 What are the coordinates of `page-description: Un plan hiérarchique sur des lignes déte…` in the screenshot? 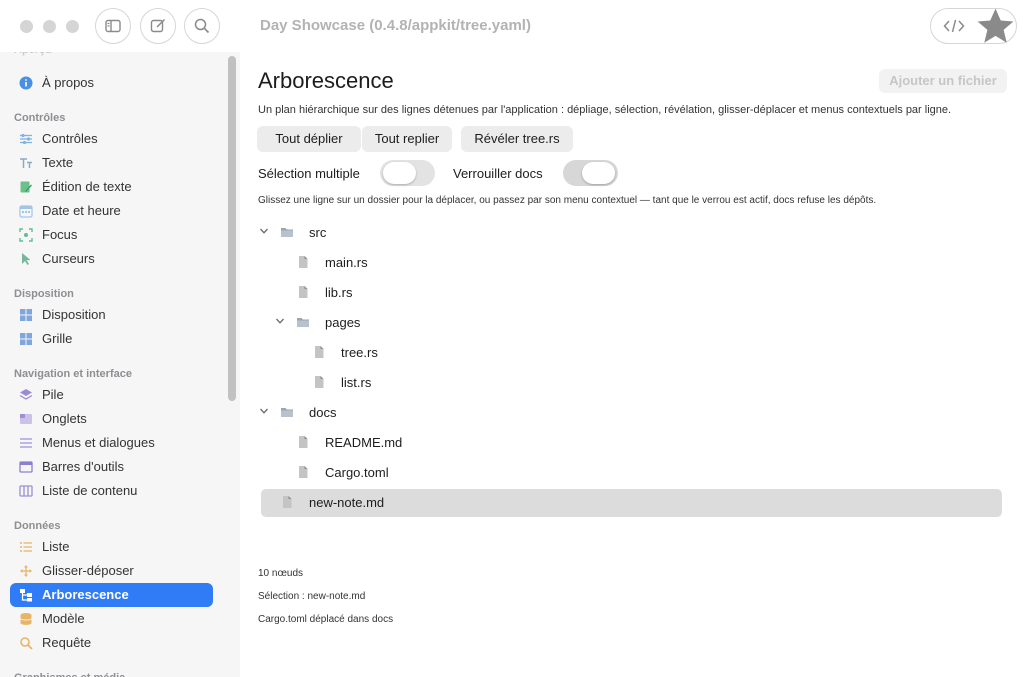 It's located at (605, 110).